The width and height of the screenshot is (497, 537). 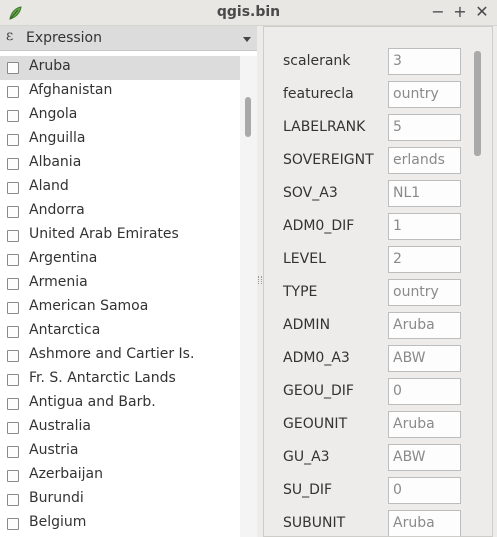 I want to click on window-title: qgis.bin, so click(x=248, y=12).